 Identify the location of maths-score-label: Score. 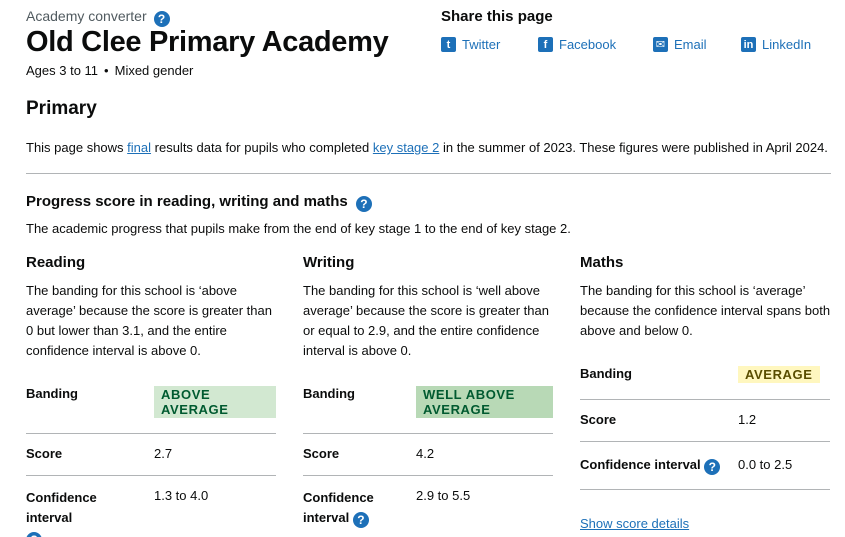
(598, 419).